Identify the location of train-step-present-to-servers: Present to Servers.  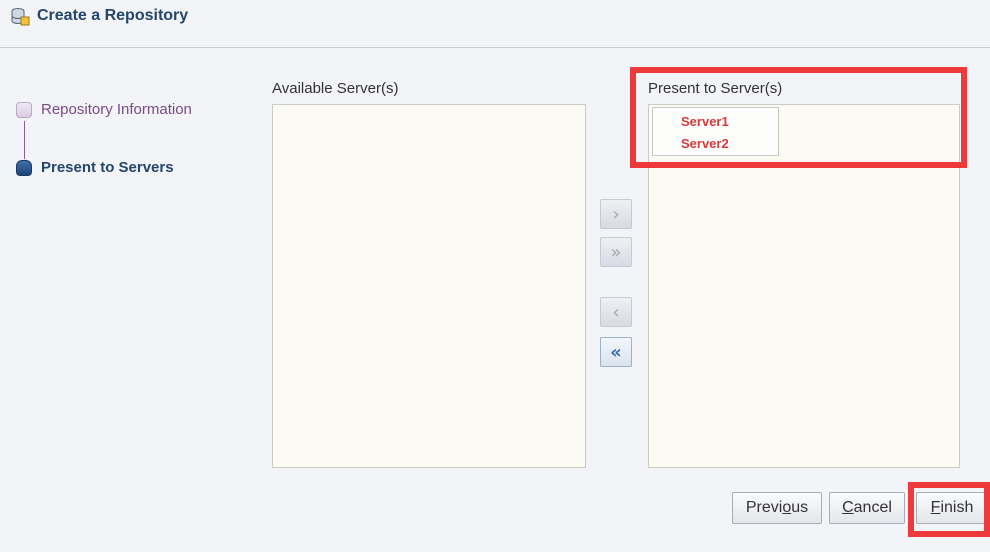
(95, 167).